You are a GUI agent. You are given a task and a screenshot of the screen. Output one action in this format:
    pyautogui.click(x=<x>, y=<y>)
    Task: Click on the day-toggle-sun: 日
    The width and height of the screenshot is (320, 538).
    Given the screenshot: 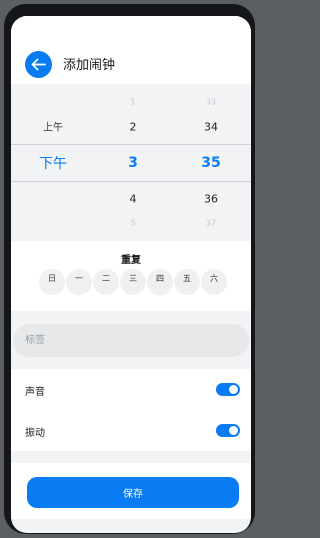 What is the action you would take?
    pyautogui.click(x=52, y=282)
    